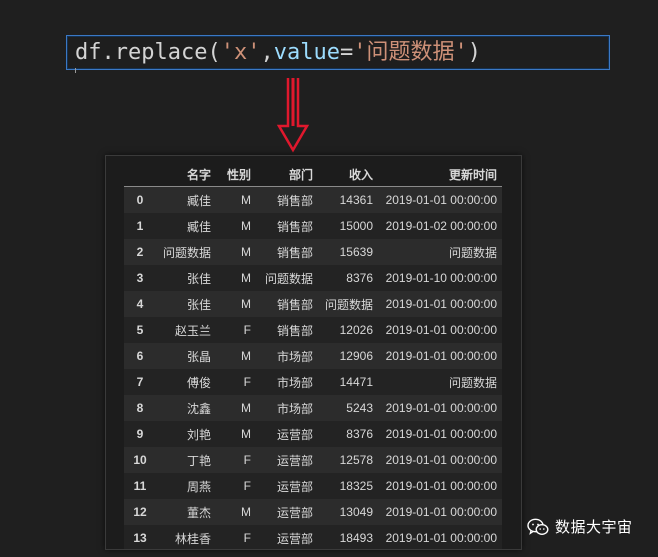  I want to click on cell-income: 5243, so click(359, 408).